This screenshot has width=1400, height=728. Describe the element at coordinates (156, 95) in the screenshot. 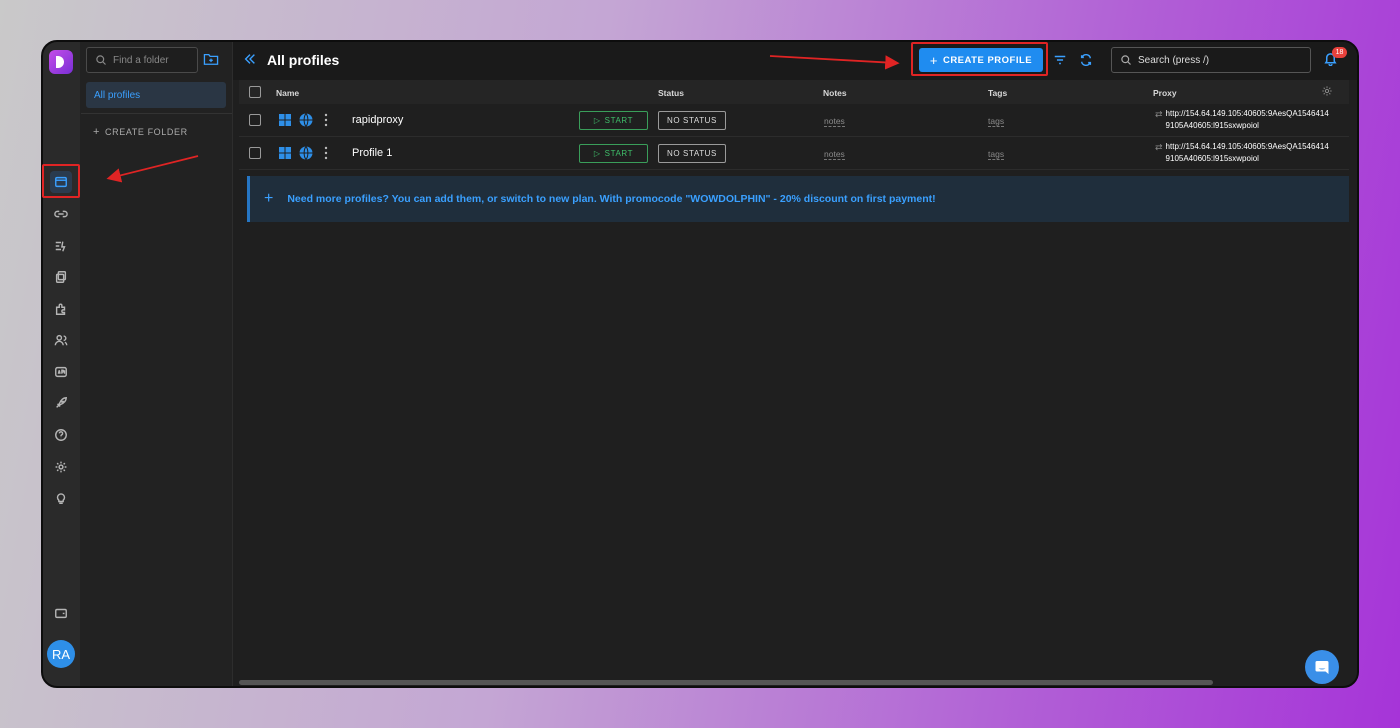

I see `folder-item-all-profiles: All profiles` at that location.